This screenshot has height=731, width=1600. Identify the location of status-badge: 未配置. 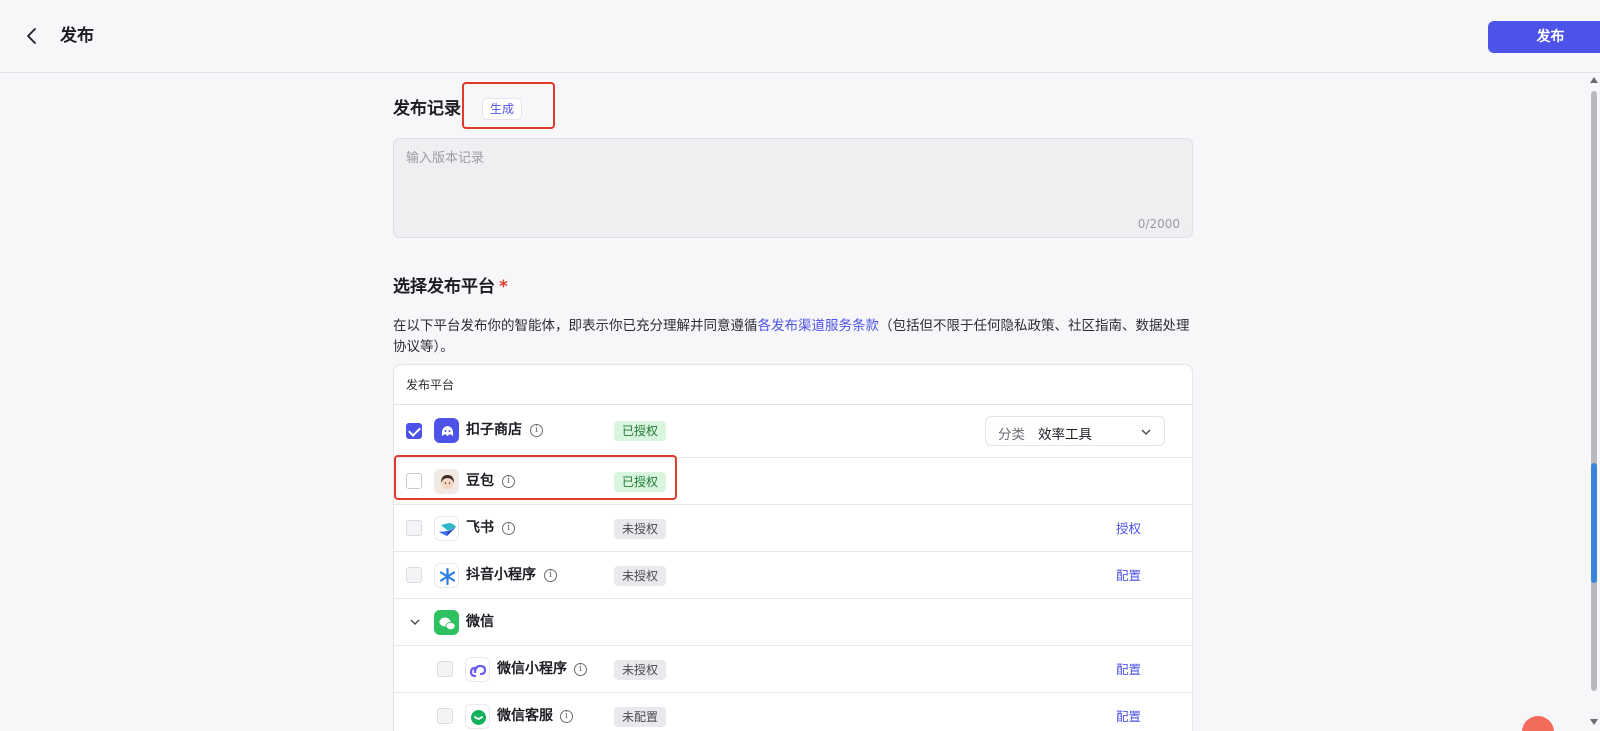
(640, 717).